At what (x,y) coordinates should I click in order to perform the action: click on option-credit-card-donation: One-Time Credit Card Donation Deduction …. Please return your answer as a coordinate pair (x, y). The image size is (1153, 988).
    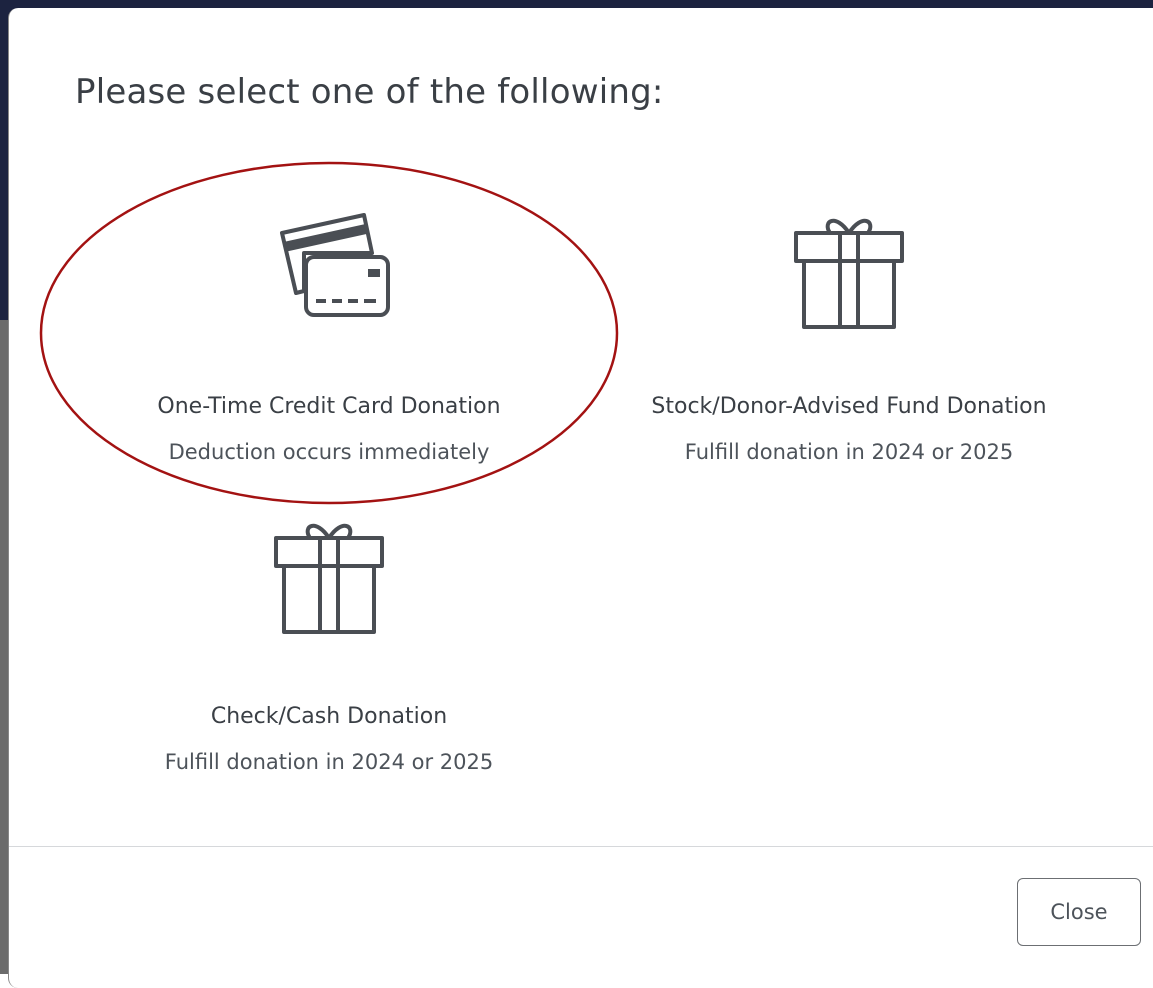
    Looking at the image, I should click on (329, 333).